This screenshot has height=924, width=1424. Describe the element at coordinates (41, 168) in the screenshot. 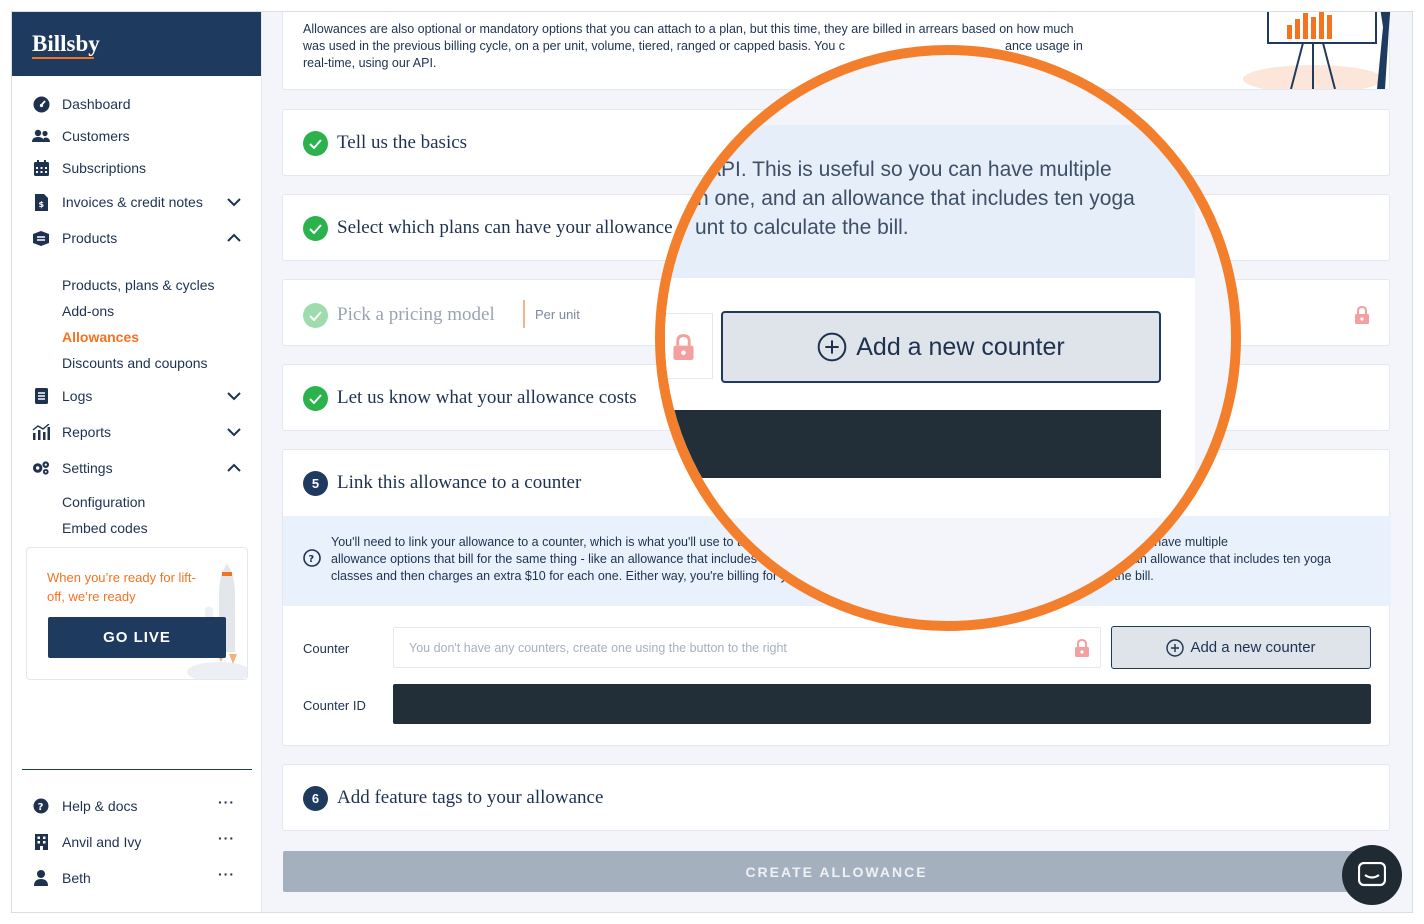

I see `calendar-icon` at that location.